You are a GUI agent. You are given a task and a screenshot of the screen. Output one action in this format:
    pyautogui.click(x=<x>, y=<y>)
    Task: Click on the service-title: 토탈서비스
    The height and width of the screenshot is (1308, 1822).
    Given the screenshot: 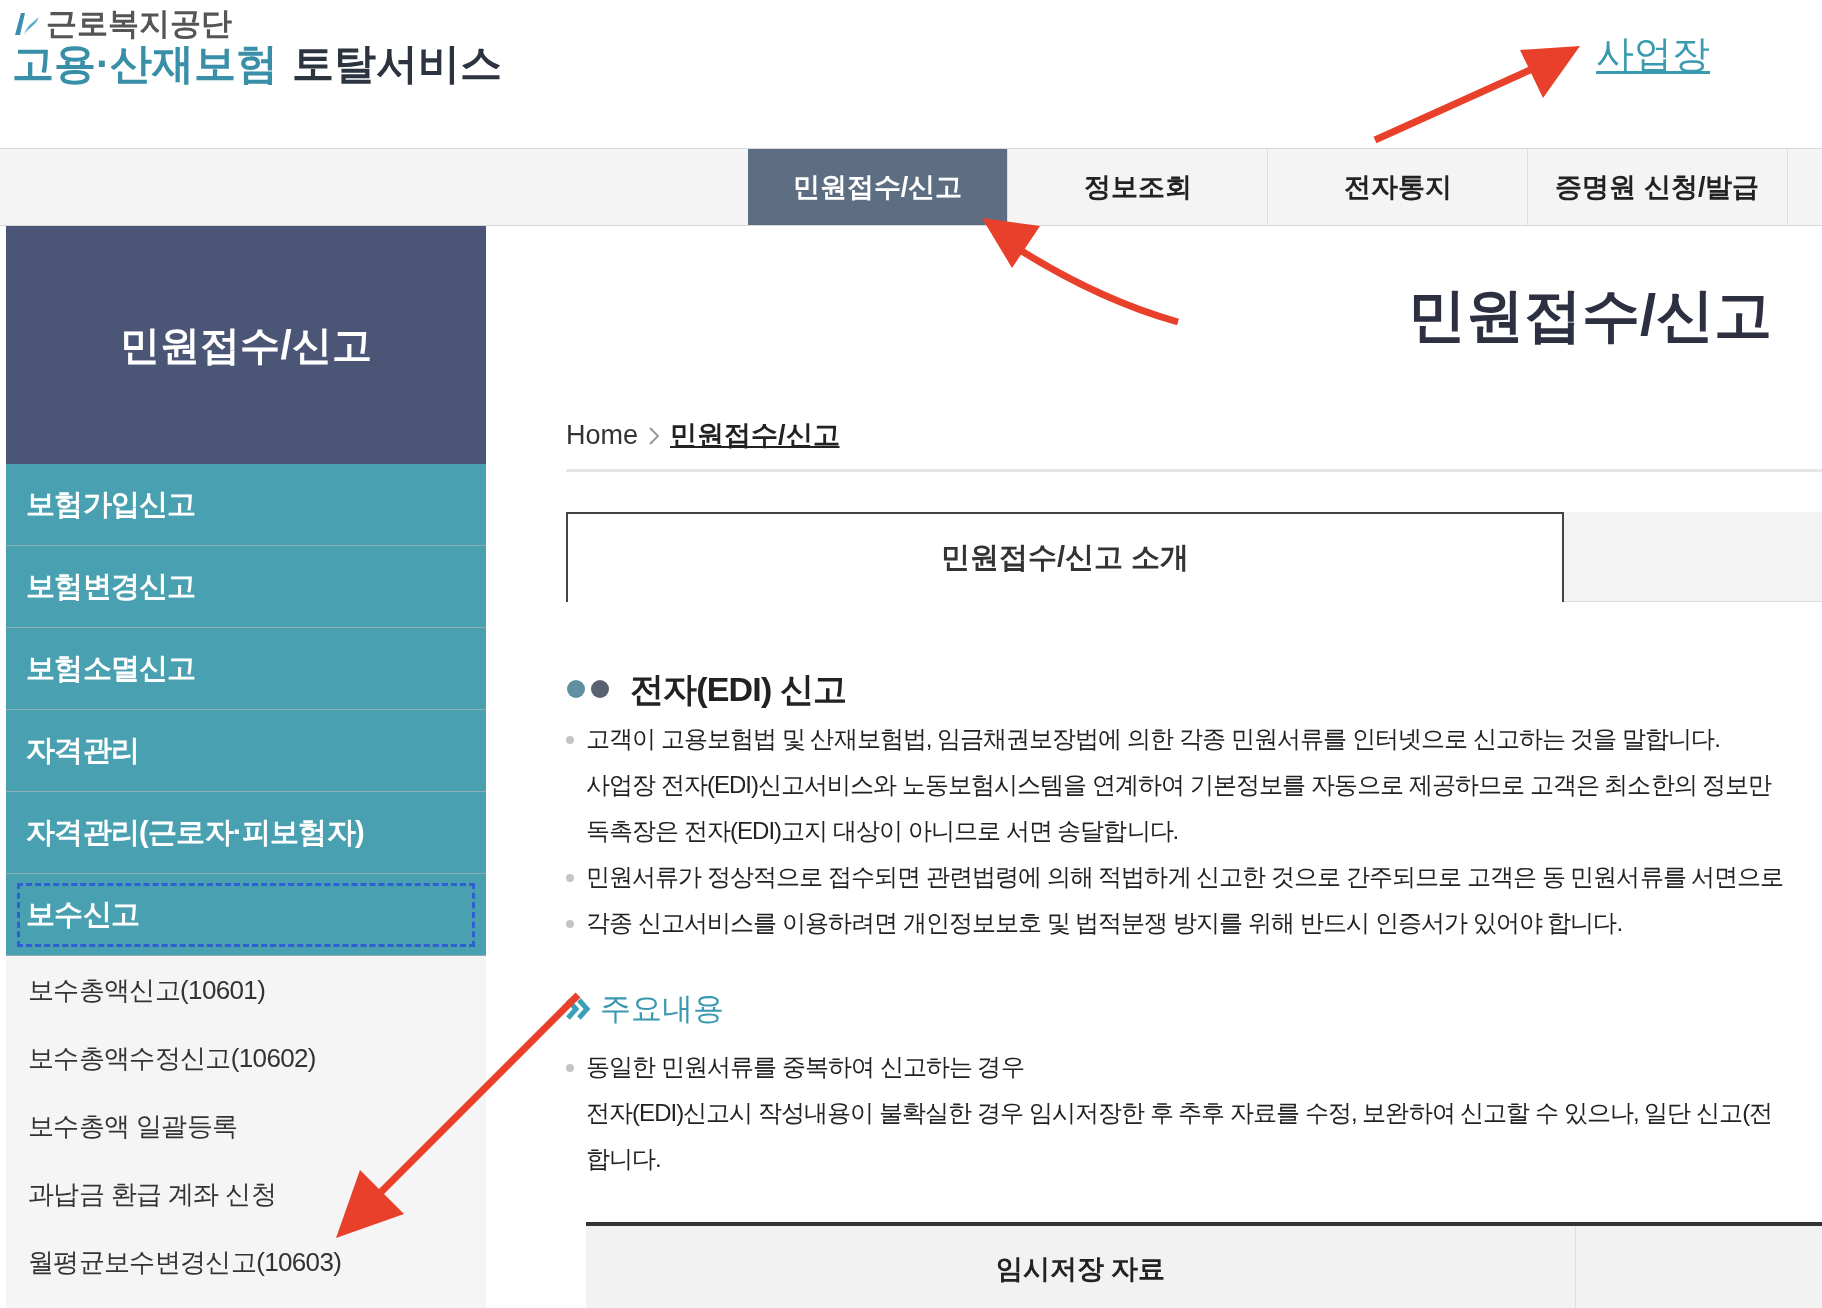 What is the action you would take?
    pyautogui.click(x=397, y=64)
    